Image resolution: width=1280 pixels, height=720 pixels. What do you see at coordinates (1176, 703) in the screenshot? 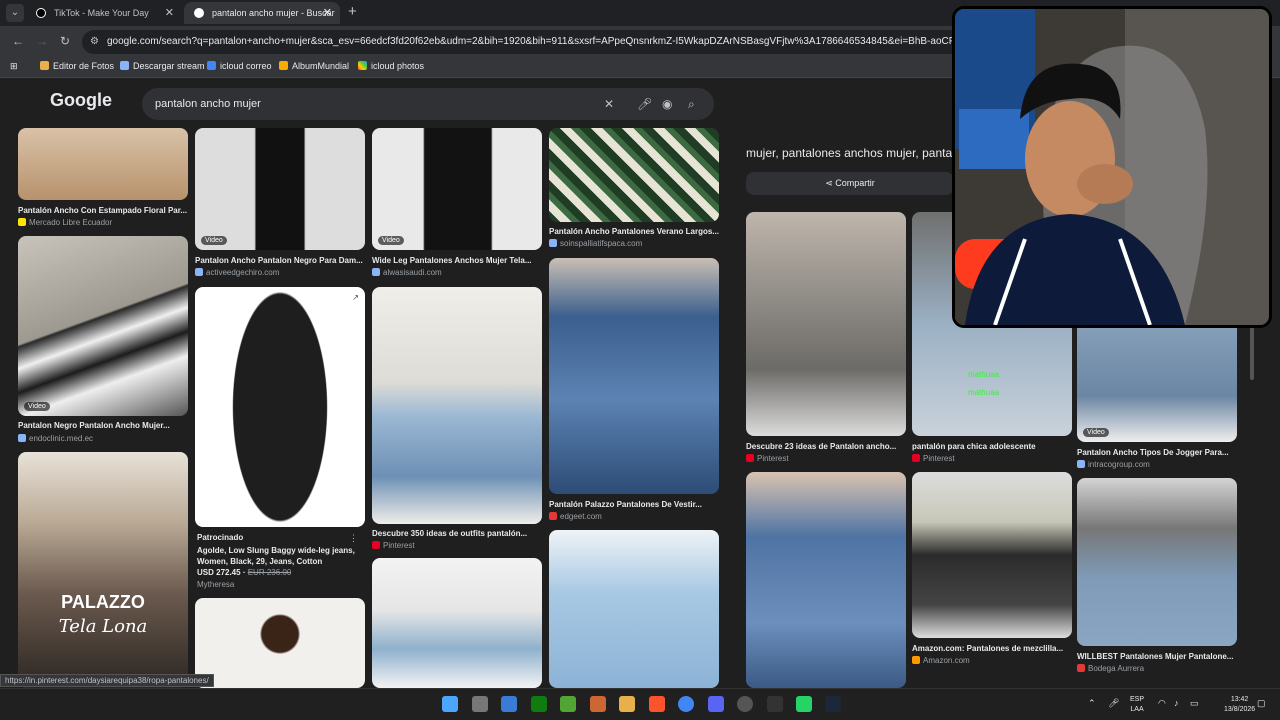
I see `volume-icon: ♪` at bounding box center [1176, 703].